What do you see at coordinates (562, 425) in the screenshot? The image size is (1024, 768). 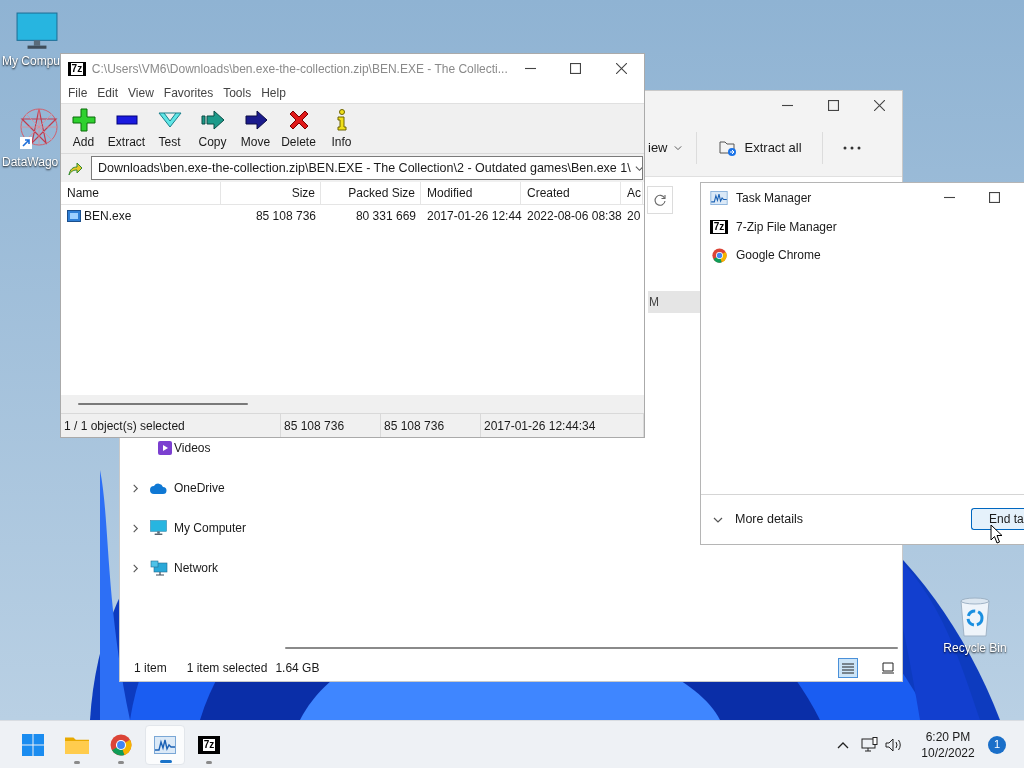 I see `status-text: 2017-01-26 12:44:34` at bounding box center [562, 425].